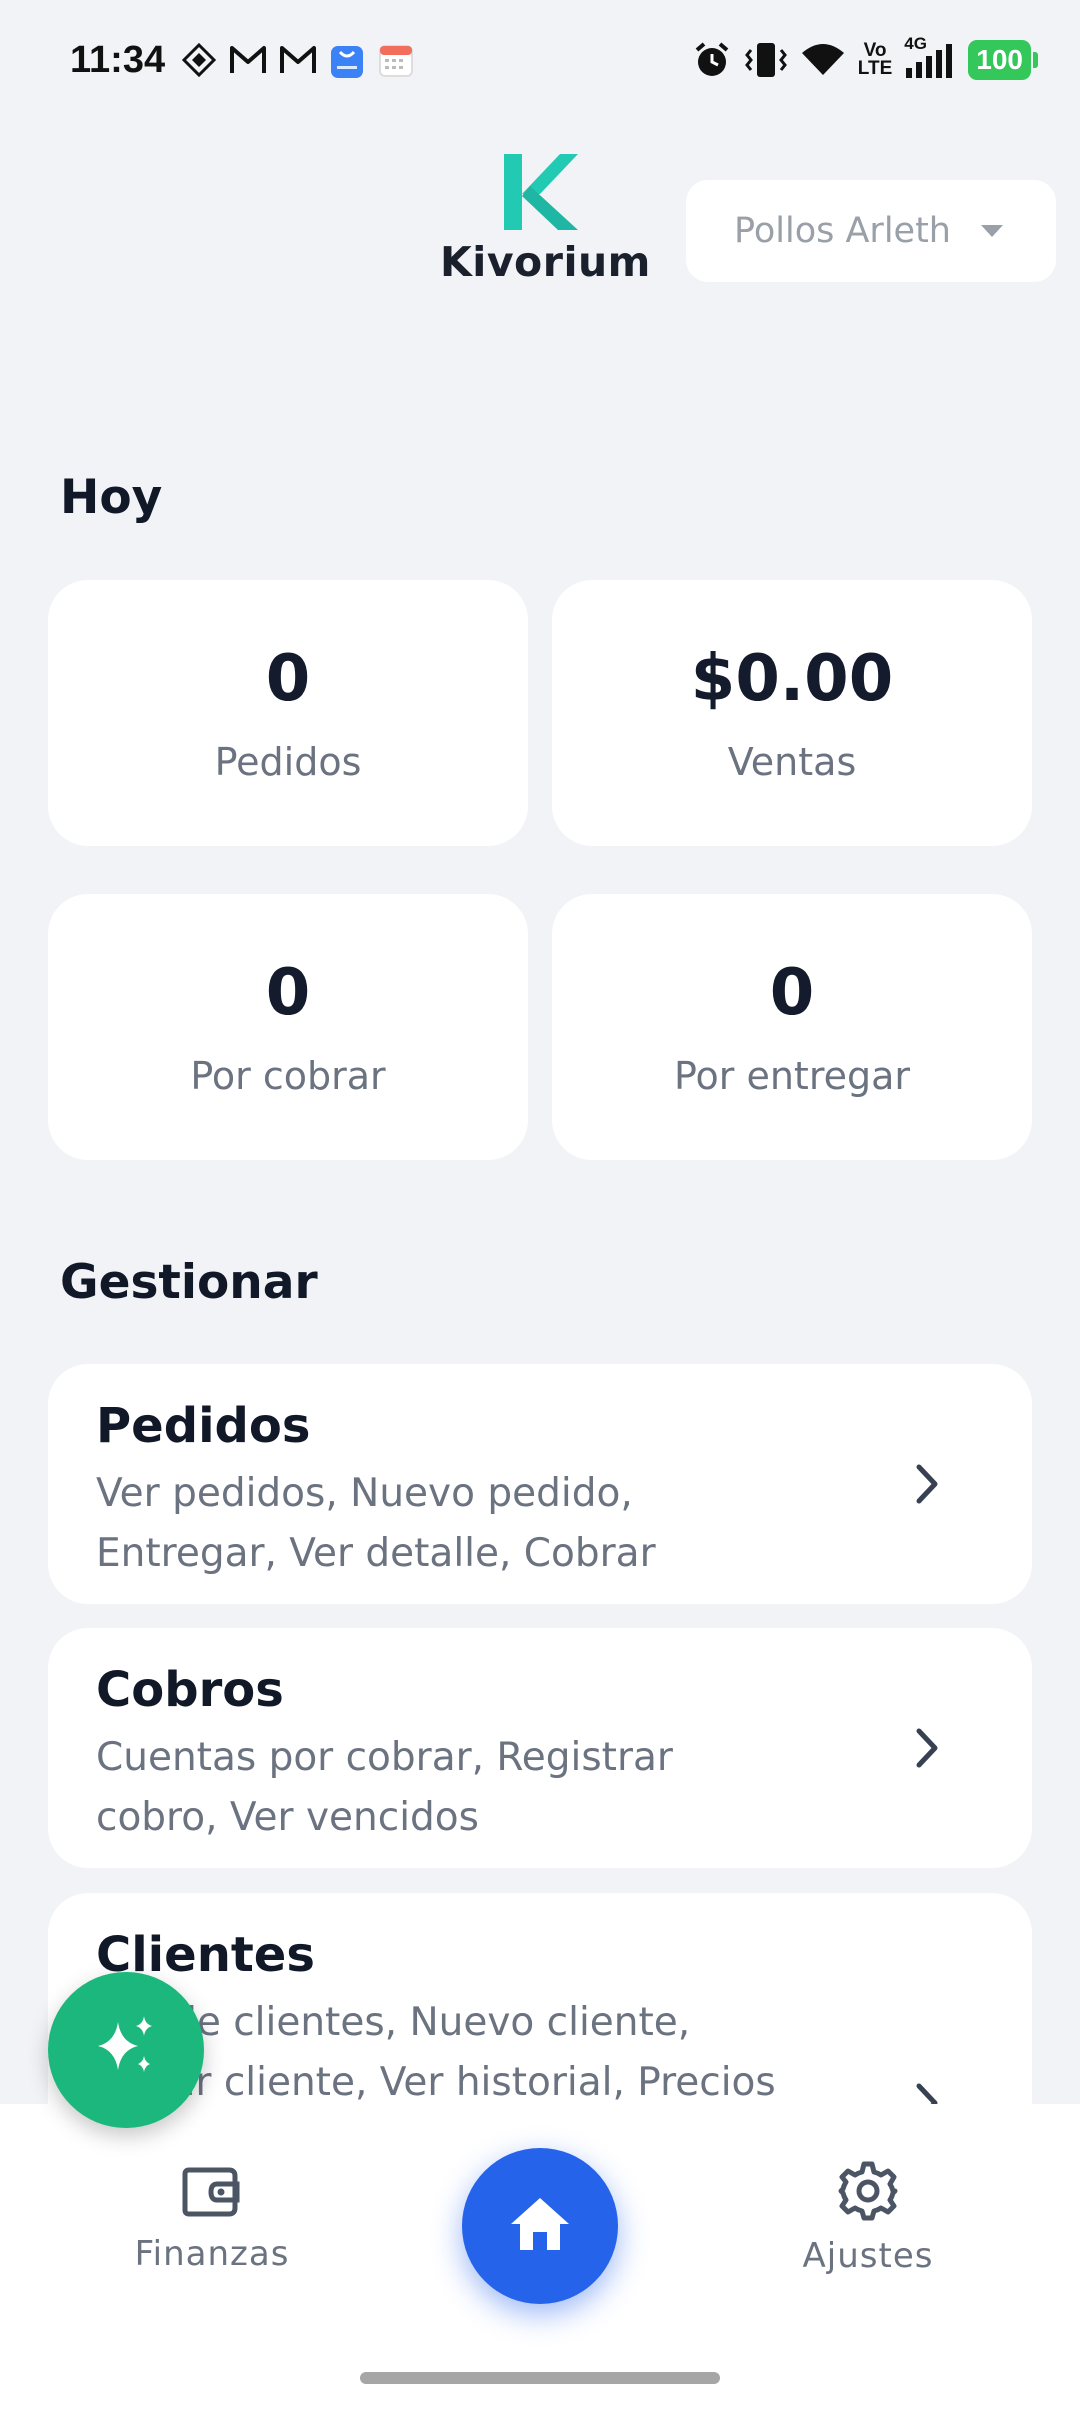 The width and height of the screenshot is (1080, 2412). I want to click on app-name: Kivorium, so click(545, 262).